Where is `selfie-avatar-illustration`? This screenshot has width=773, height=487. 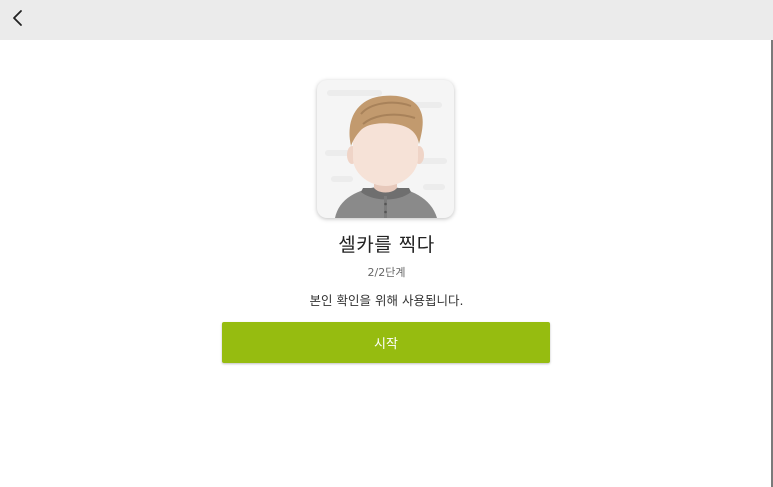
selfie-avatar-illustration is located at coordinates (385, 149).